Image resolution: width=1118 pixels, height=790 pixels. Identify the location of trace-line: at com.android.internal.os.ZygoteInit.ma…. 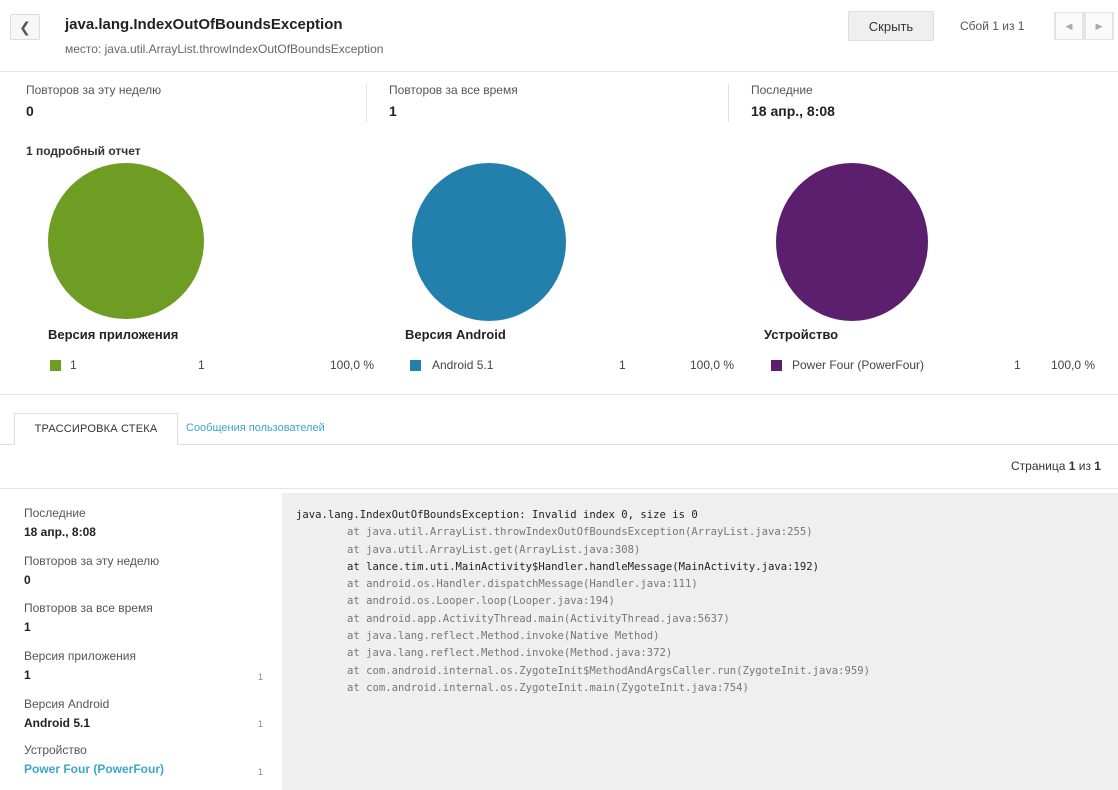
(522, 687).